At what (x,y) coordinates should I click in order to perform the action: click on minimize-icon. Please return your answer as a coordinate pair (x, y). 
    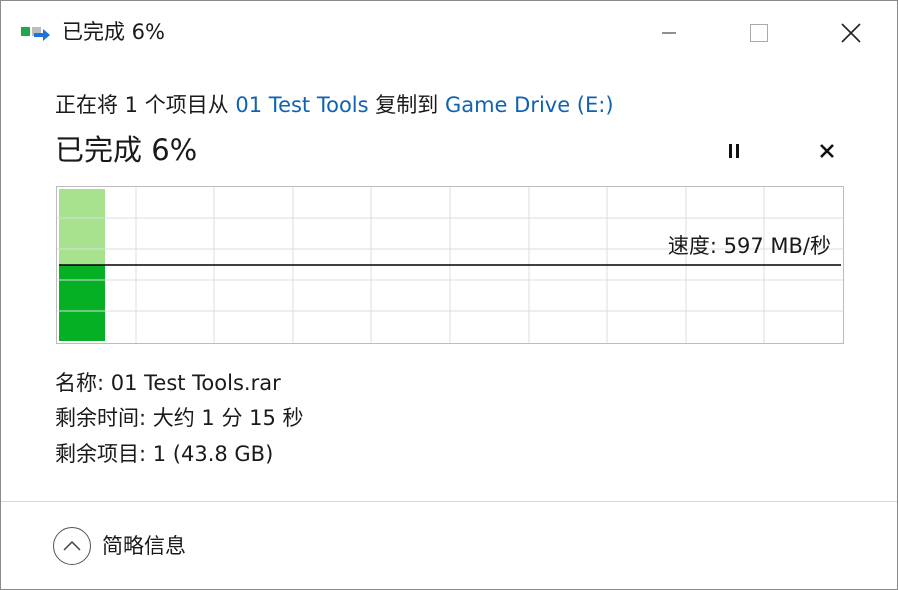
    Looking at the image, I should click on (669, 33).